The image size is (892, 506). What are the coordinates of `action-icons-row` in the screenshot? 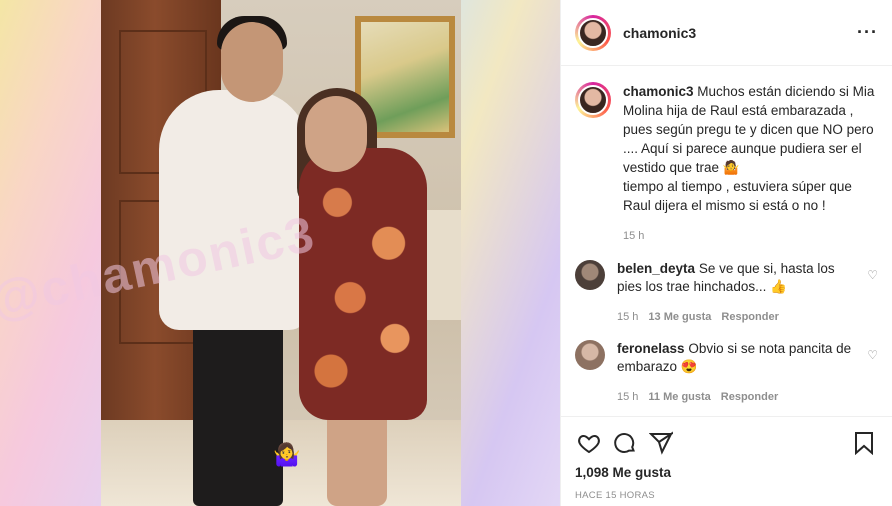 It's located at (726, 443).